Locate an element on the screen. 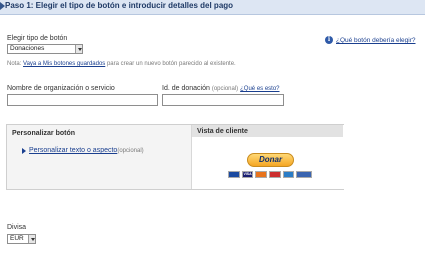 This screenshot has width=425, height=255. organization-input is located at coordinates (82, 100).